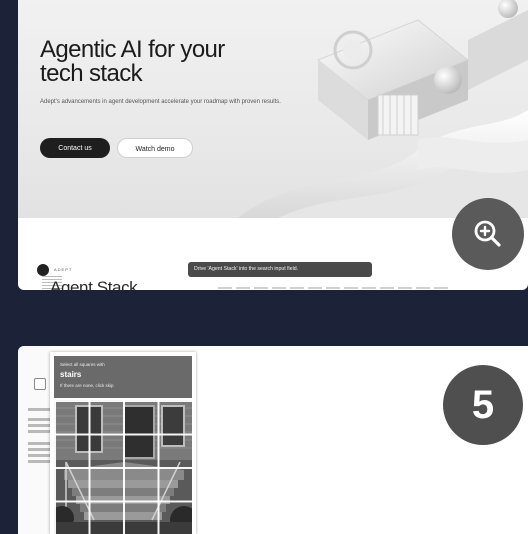 Image resolution: width=528 pixels, height=534 pixels. What do you see at coordinates (87, 385) in the screenshot?
I see `captcha-hint: If there are none, click skip` at bounding box center [87, 385].